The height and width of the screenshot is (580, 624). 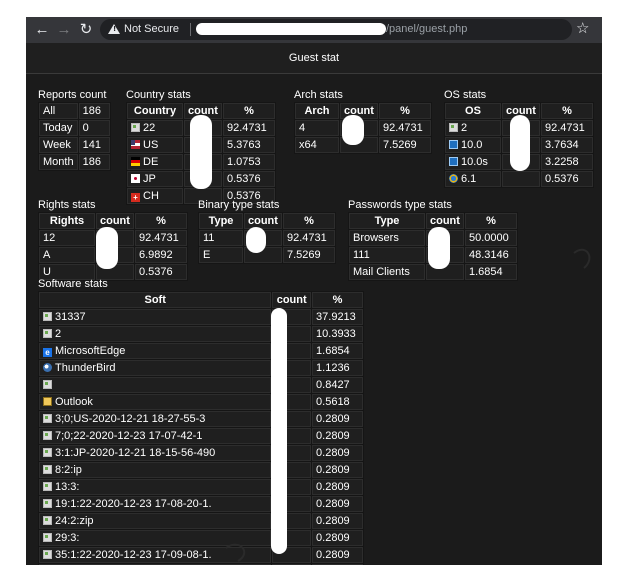 What do you see at coordinates (155, 368) in the screenshot?
I see `name-cell: ThunderBird` at bounding box center [155, 368].